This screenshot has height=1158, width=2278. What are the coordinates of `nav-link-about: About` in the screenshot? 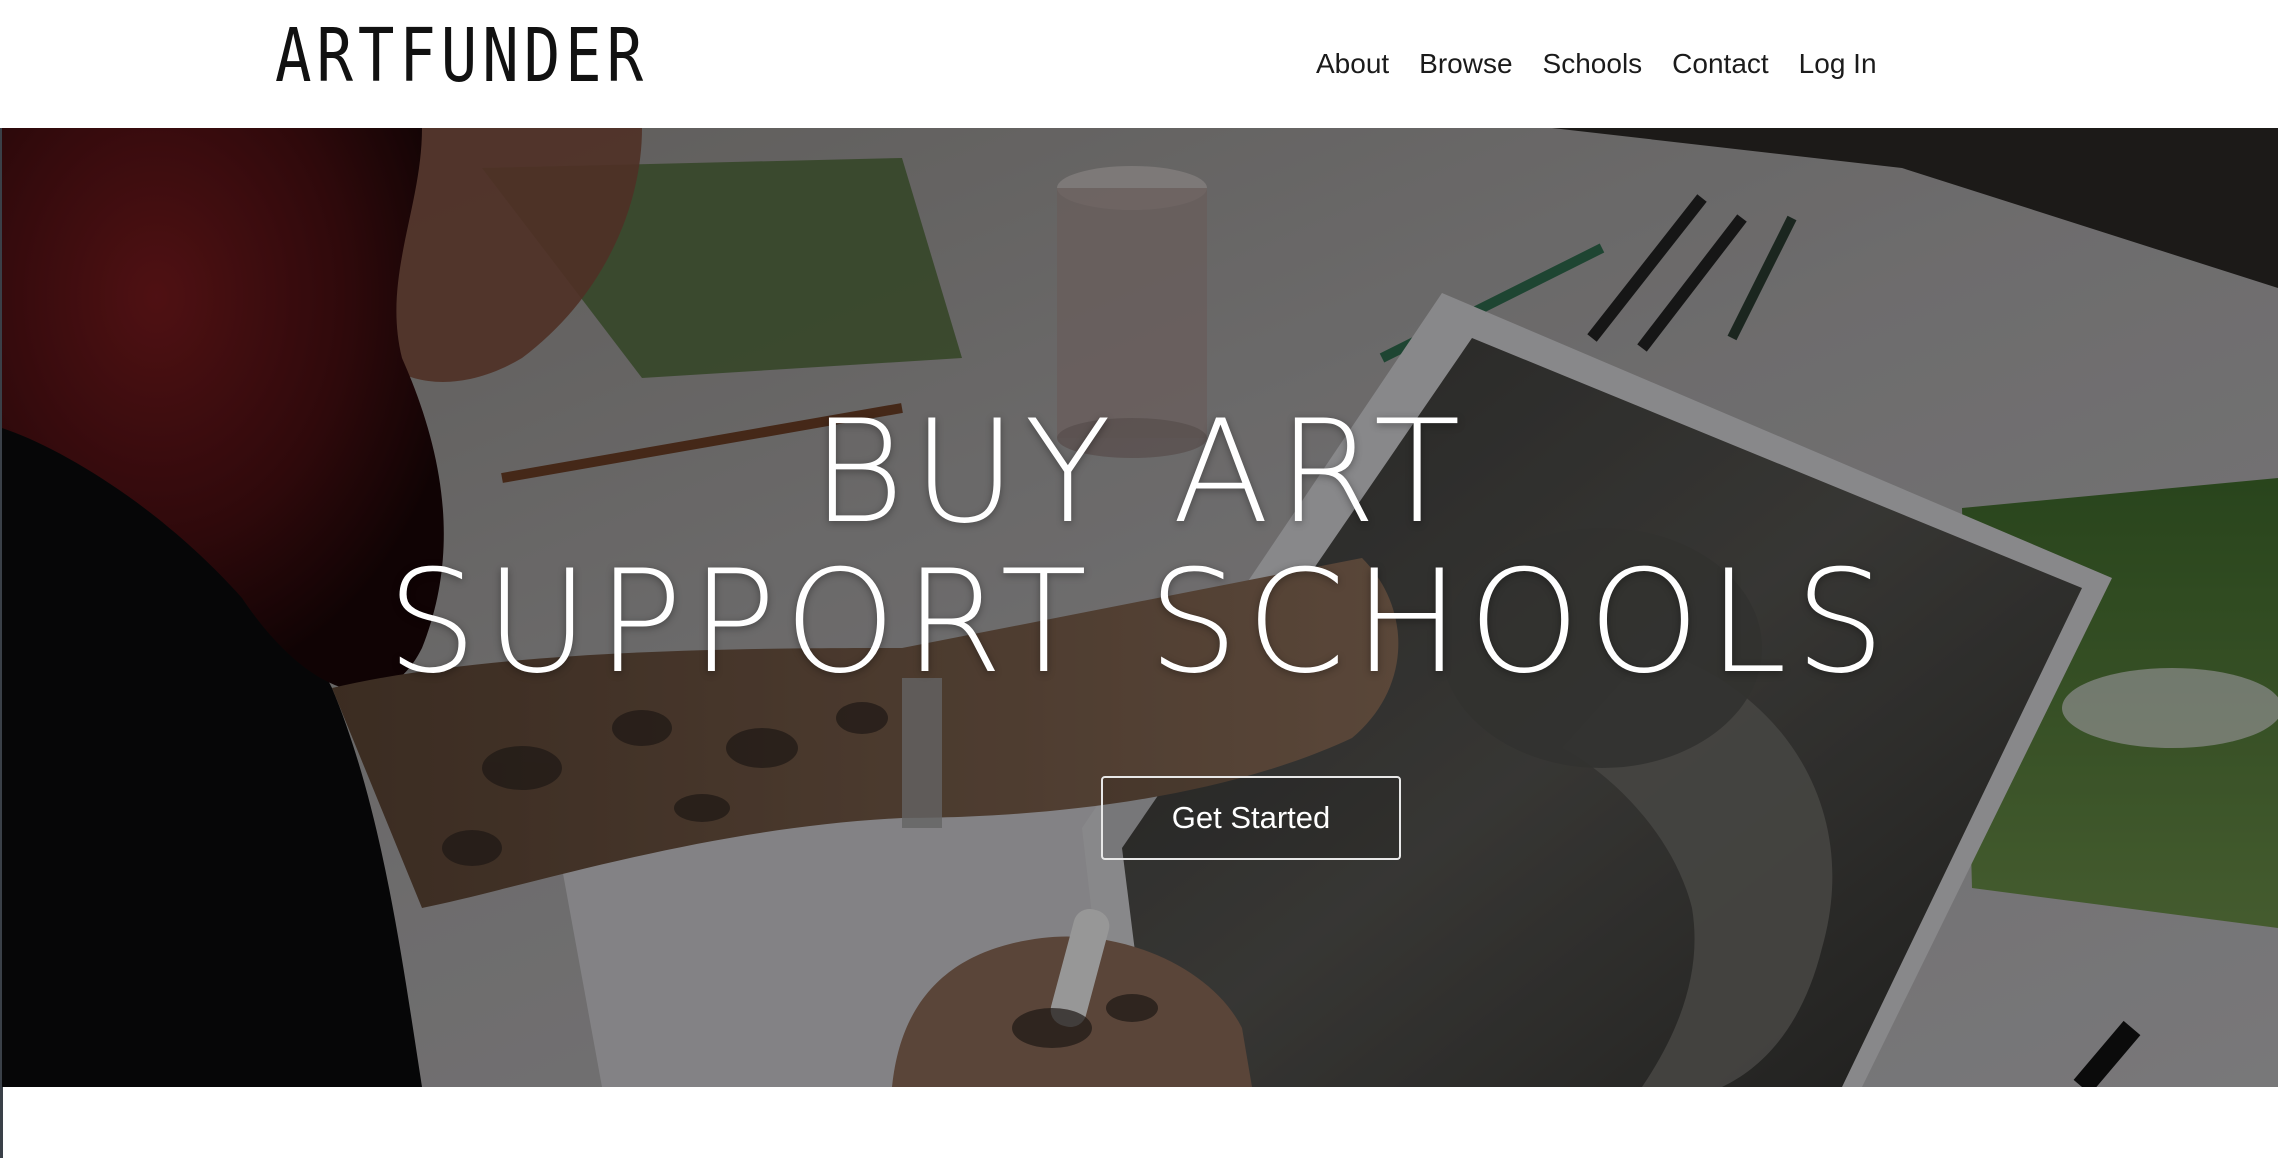 It's located at (1360, 64).